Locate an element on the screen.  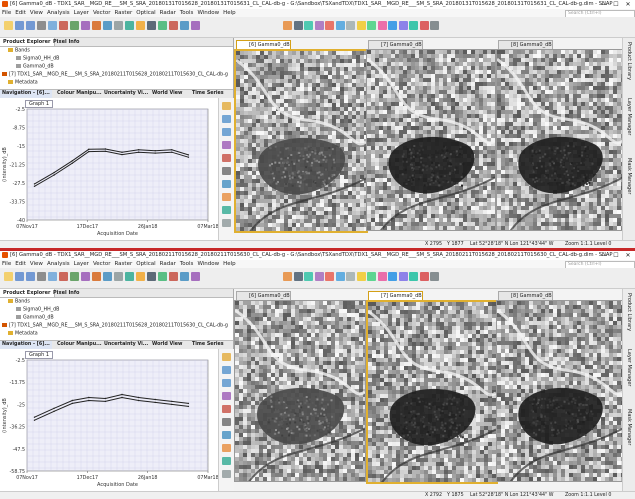
menu-help: Help is located at coordinates (229, 264).